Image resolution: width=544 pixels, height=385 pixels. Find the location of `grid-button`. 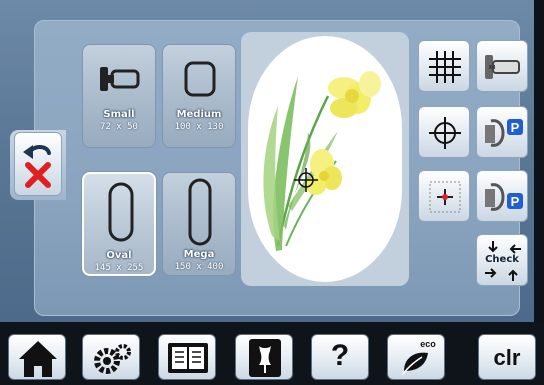

grid-button is located at coordinates (444, 66).